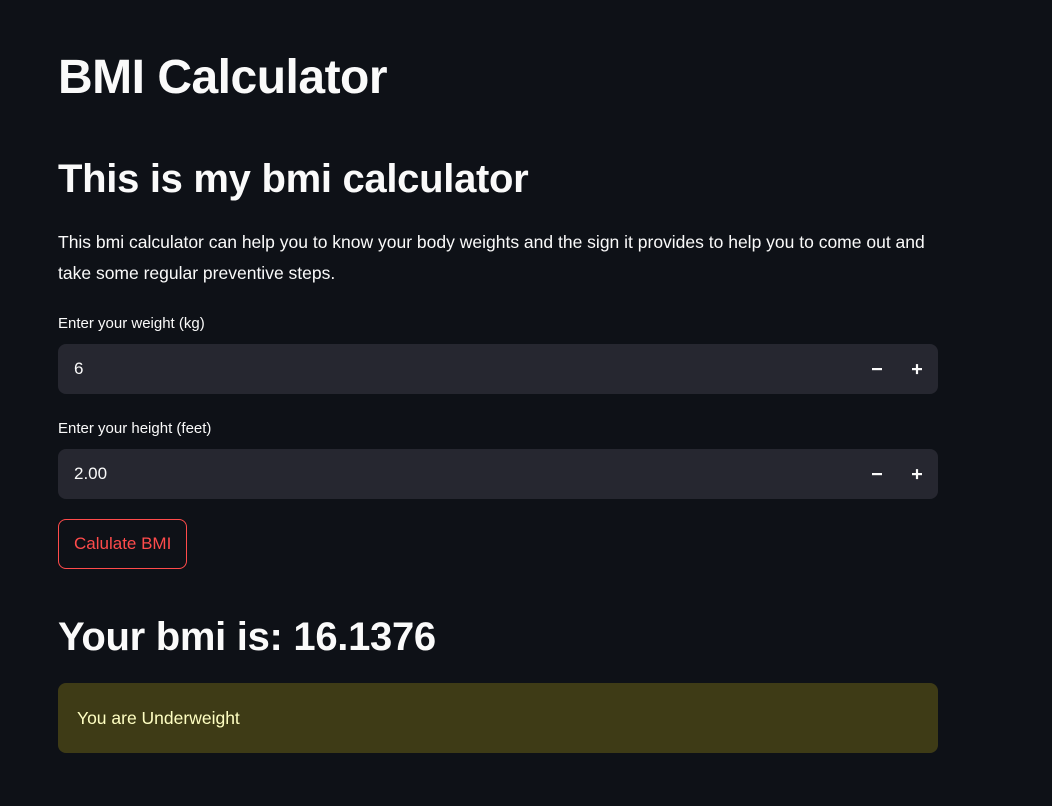  Describe the element at coordinates (498, 369) in the screenshot. I see `weight-input: 6` at that location.